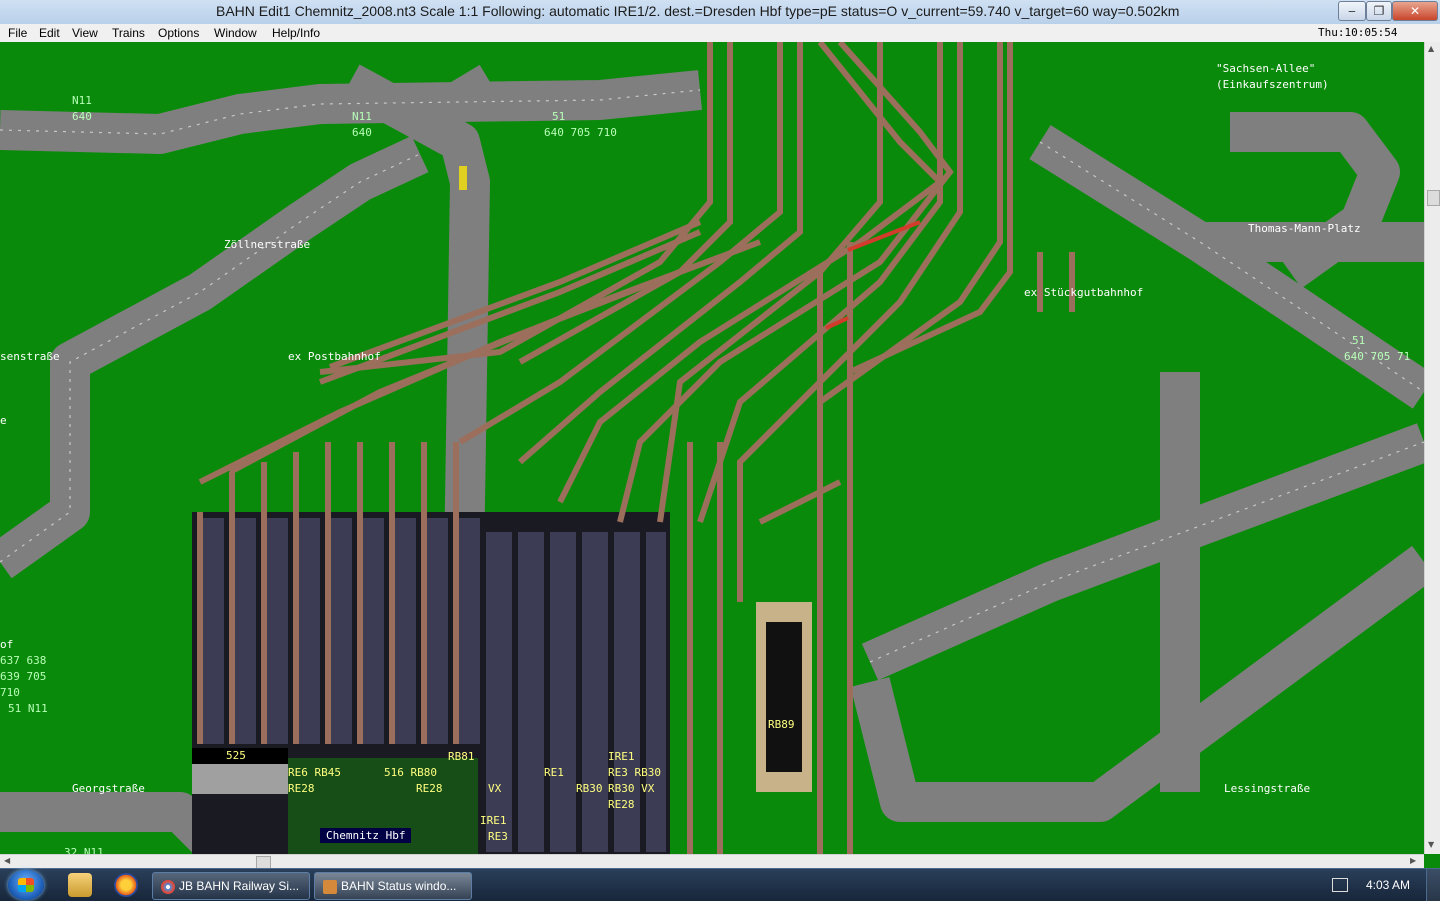 The image size is (1440, 901). Describe the element at coordinates (580, 132) in the screenshot. I see `road-label: 640 705 710` at that location.